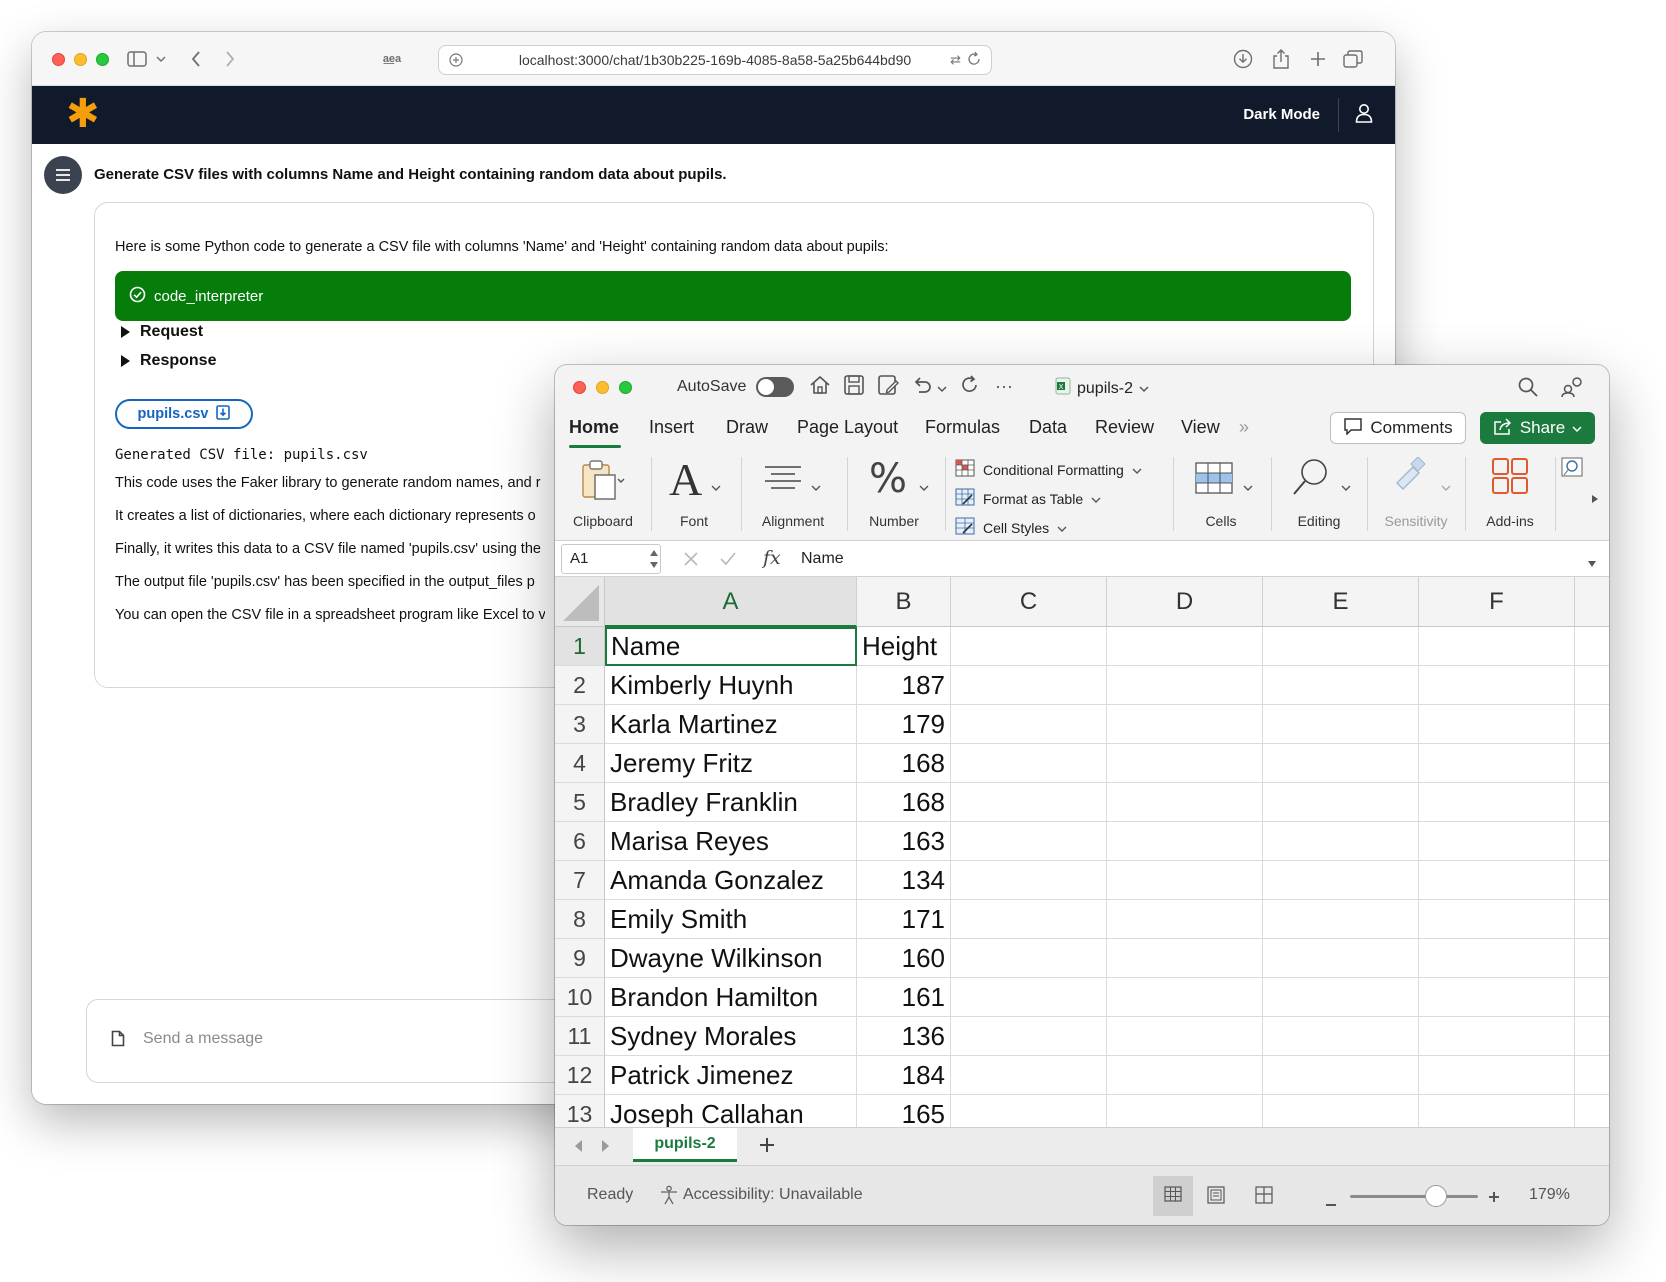 The height and width of the screenshot is (1282, 1666). I want to click on cell-height: 136, so click(904, 1036).